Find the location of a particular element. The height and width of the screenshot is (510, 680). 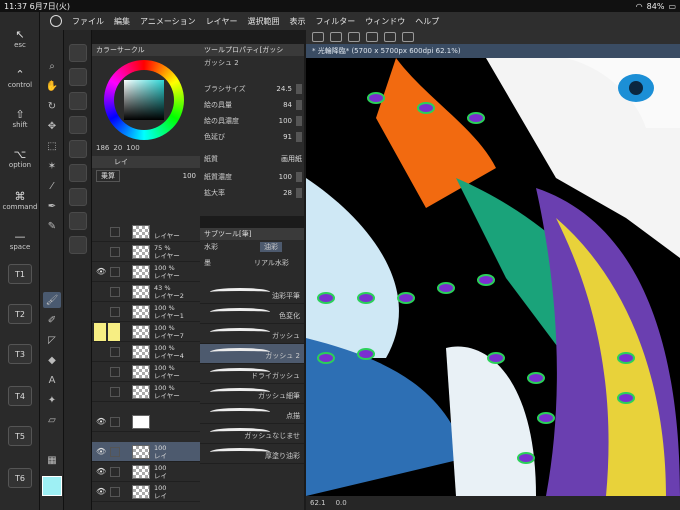

color-wheel is located at coordinates (144, 100).